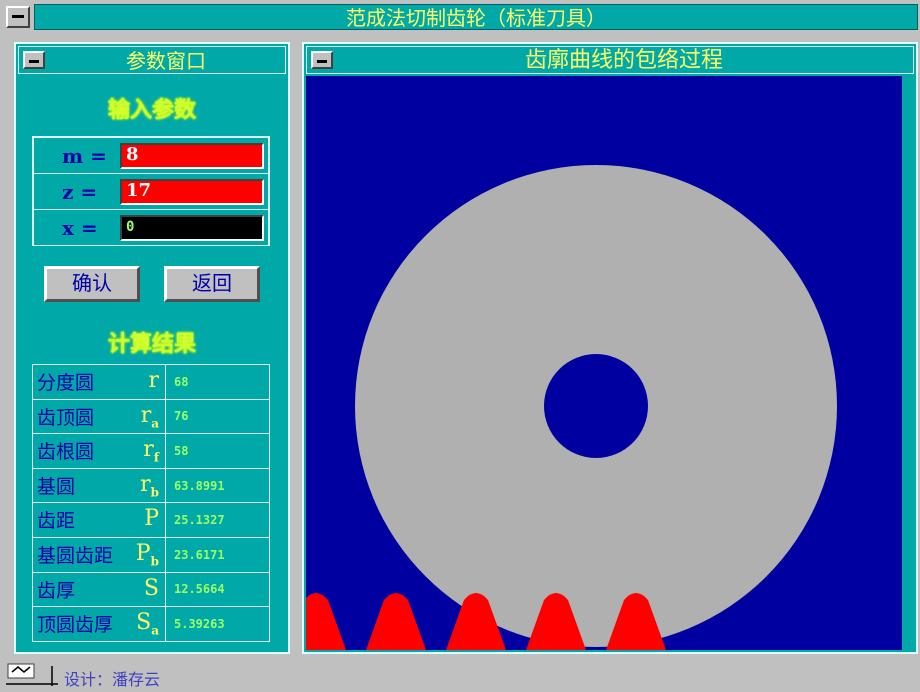 The width and height of the screenshot is (920, 692). I want to click on designer-credit: 设计：潘存云, so click(112, 679).